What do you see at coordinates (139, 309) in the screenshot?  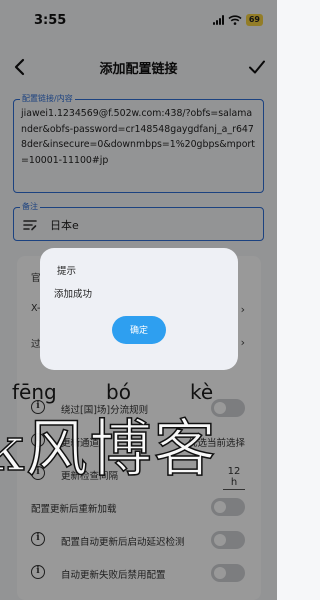 I see `alert-dialog: 提示 添加成功 确定` at bounding box center [139, 309].